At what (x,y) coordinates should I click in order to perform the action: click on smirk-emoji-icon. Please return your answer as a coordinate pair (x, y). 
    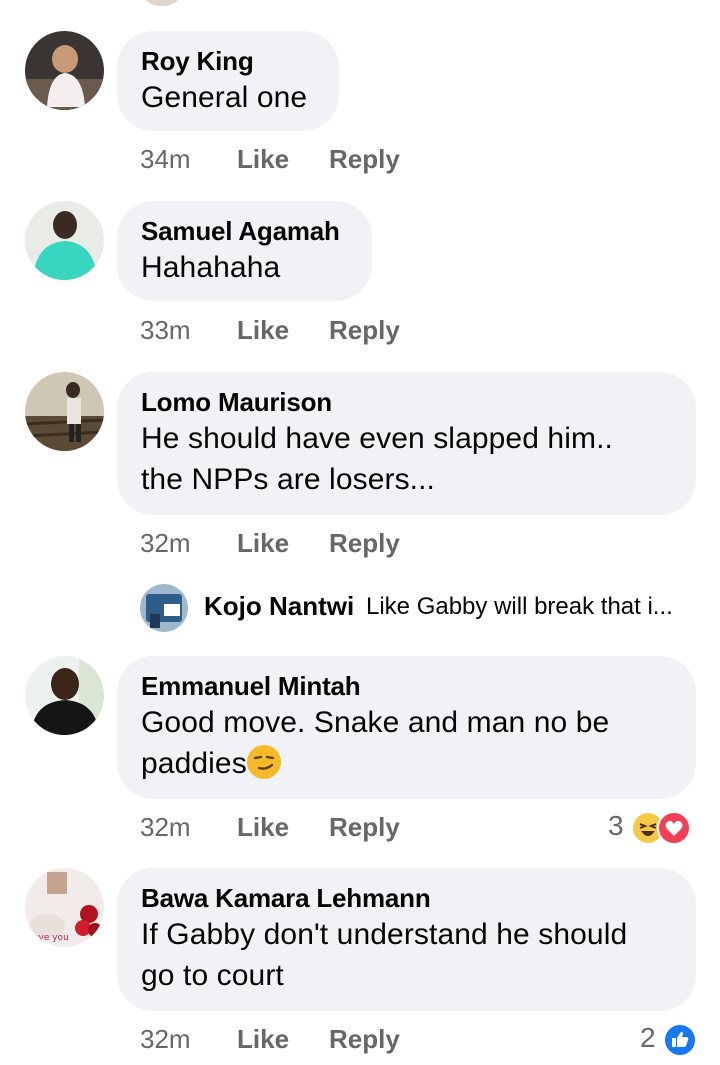
    Looking at the image, I should click on (263, 762).